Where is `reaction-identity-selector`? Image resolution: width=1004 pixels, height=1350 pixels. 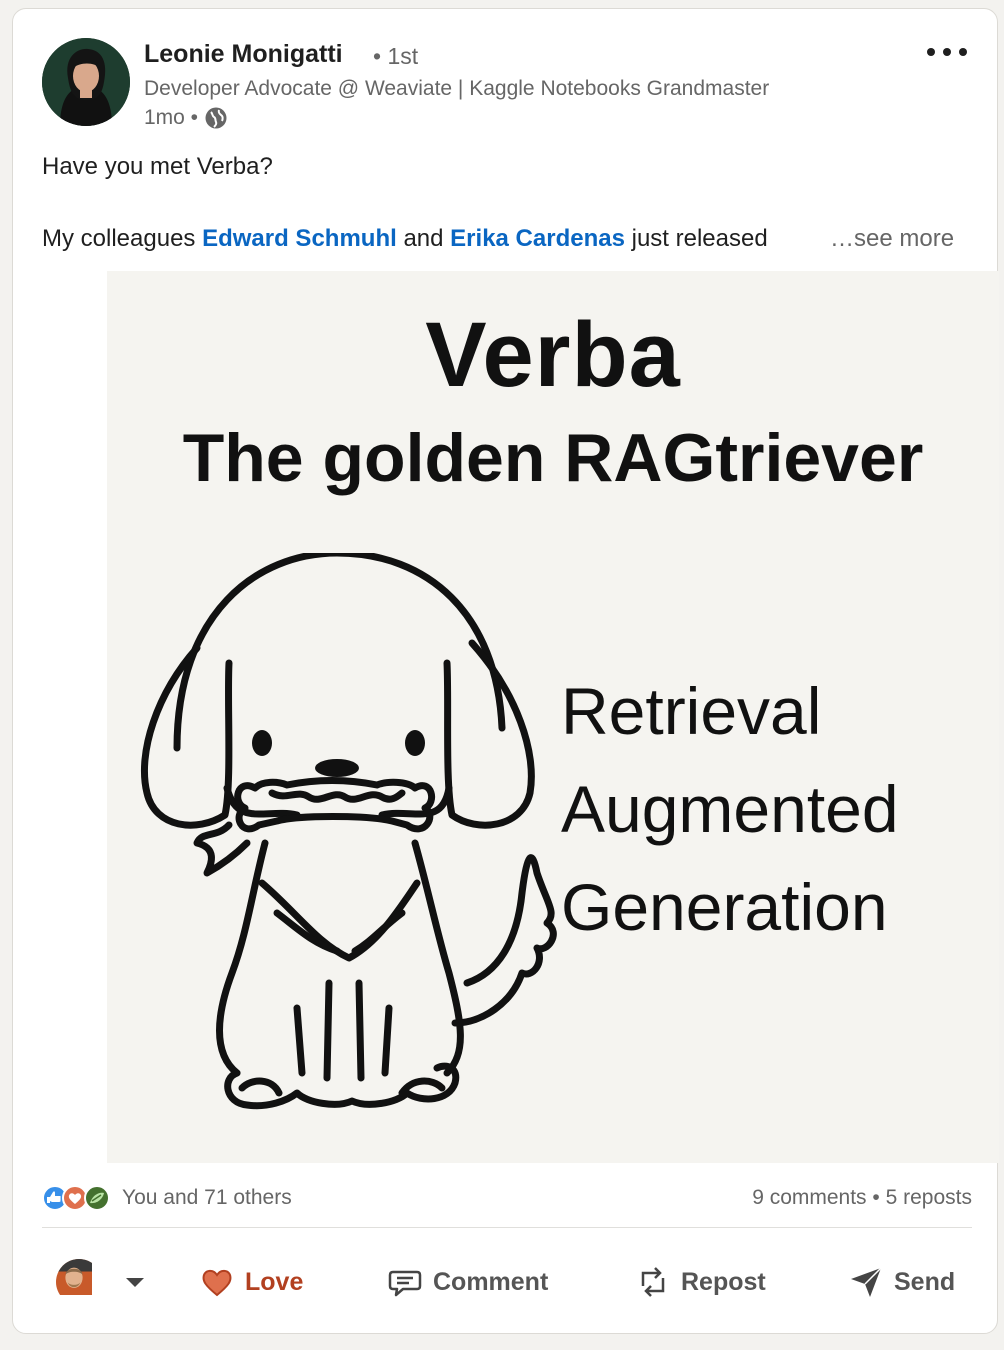 reaction-identity-selector is located at coordinates (100, 1282).